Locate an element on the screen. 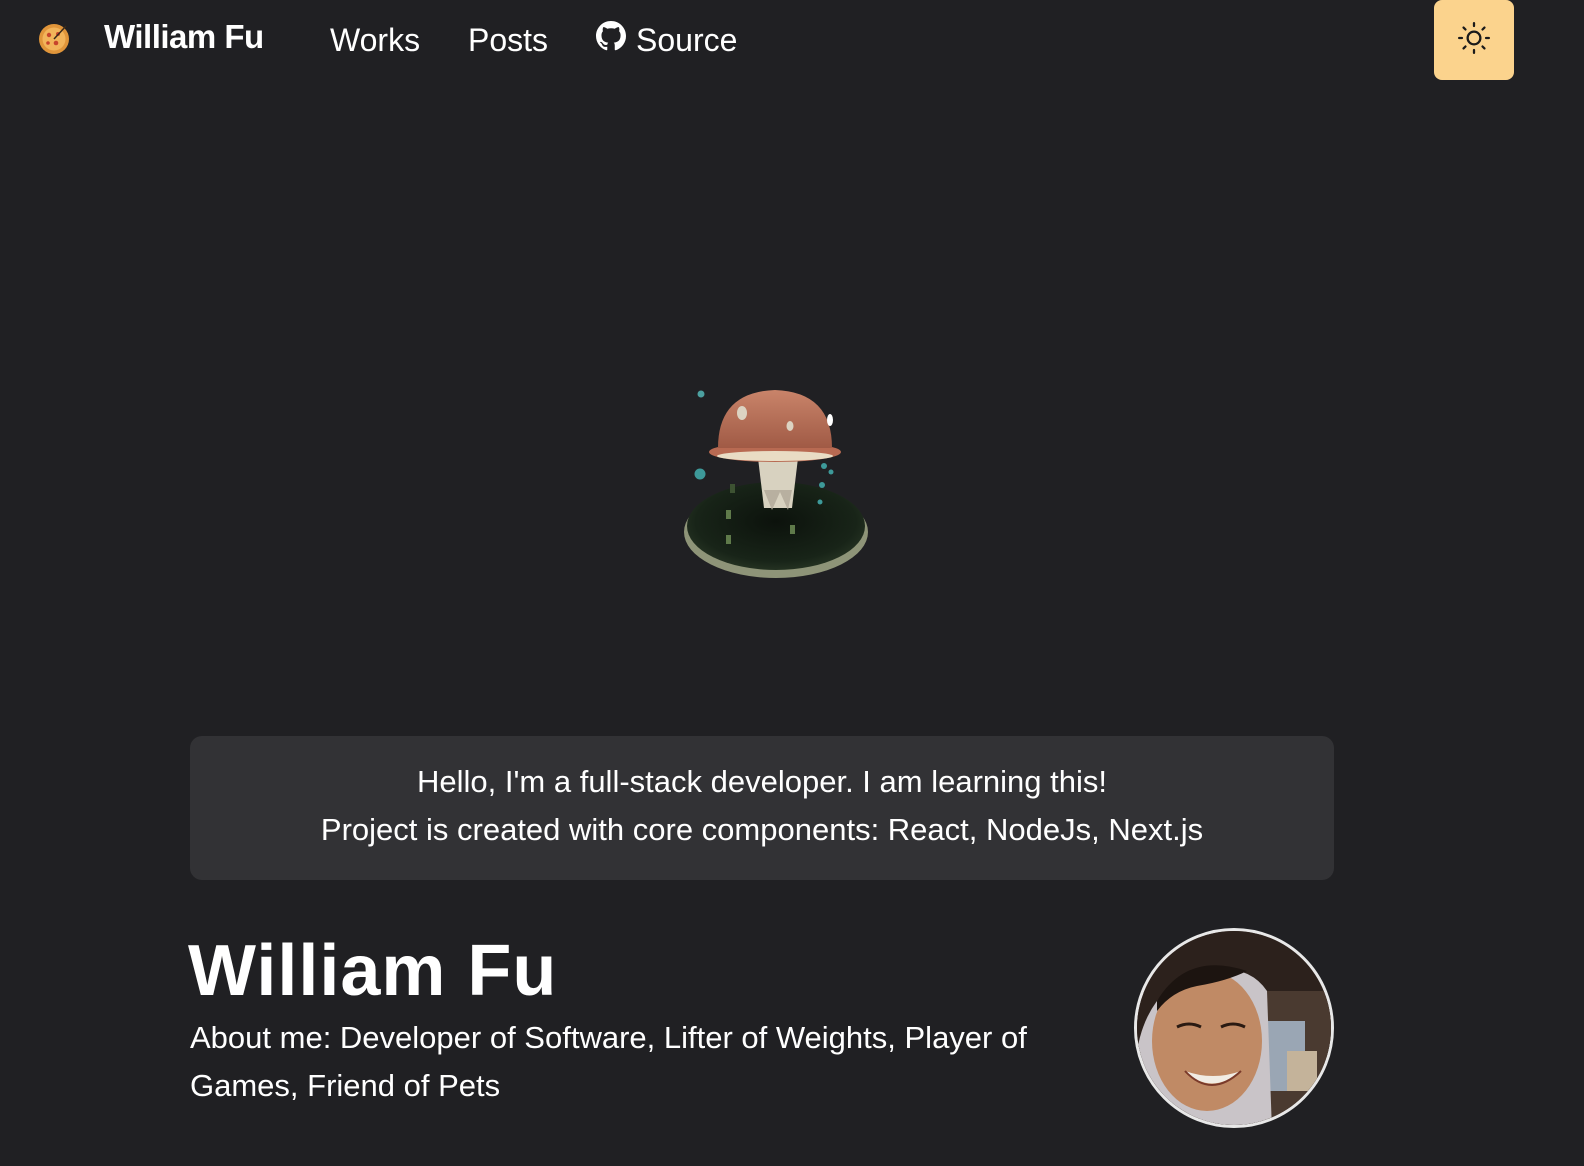 Image resolution: width=1584 pixels, height=1166 pixels. nav-link-source-label: Source is located at coordinates (687, 40).